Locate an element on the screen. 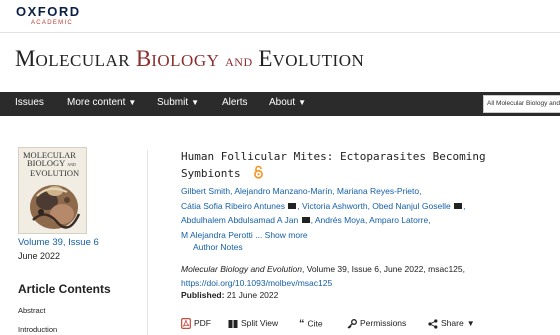 This screenshot has height=335, width=560. nav-item-label: Alerts is located at coordinates (235, 102).